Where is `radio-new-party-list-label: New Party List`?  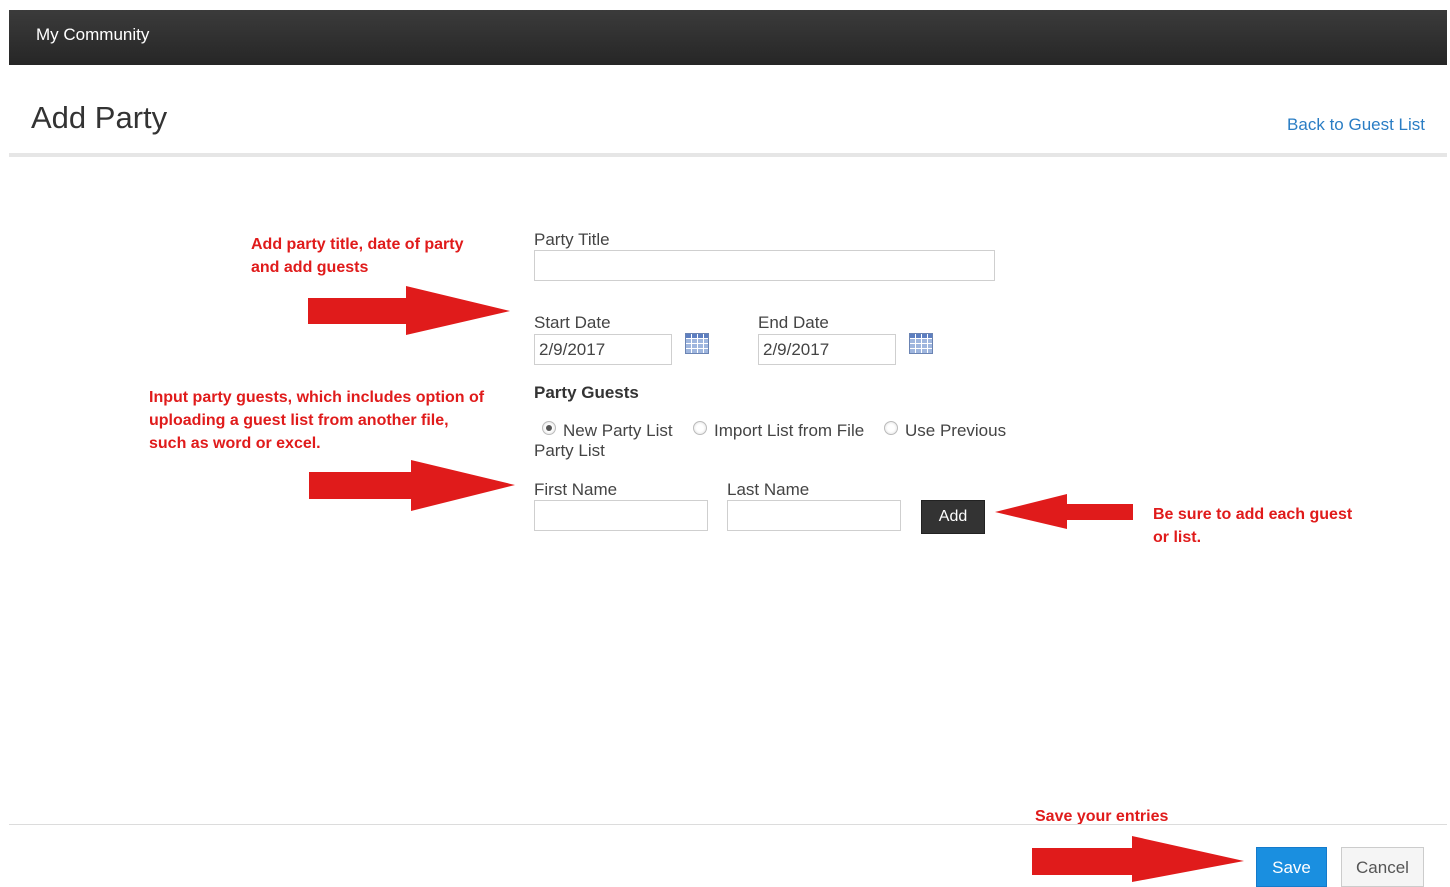 radio-new-party-list-label: New Party List is located at coordinates (618, 431).